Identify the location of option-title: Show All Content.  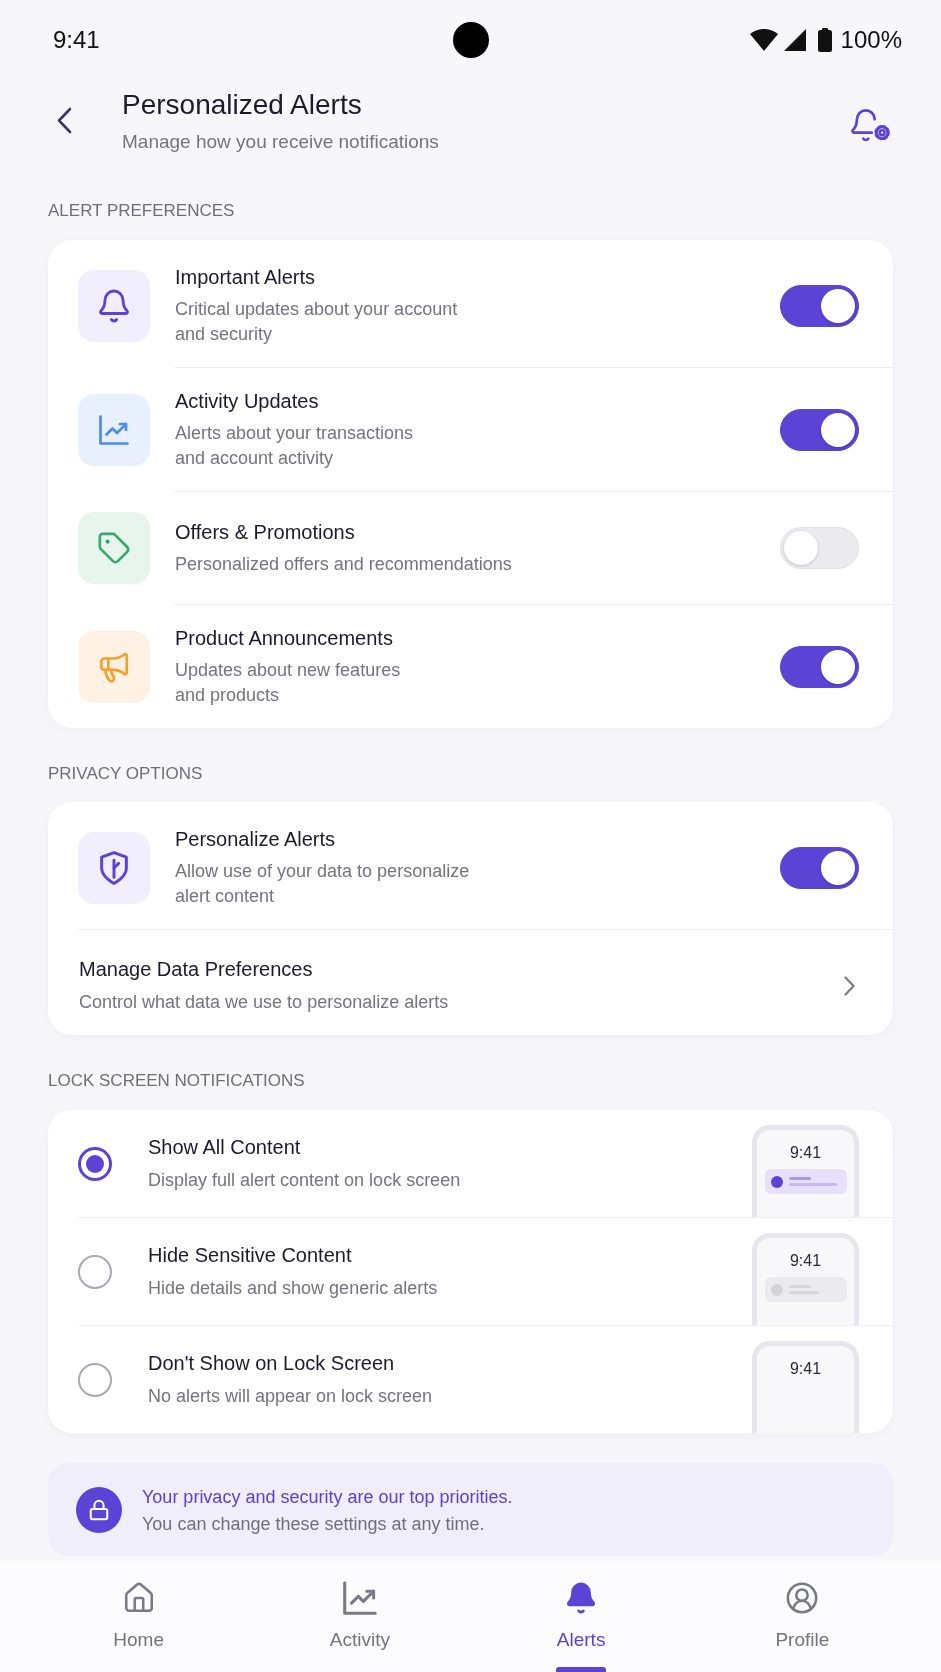
(224, 1147).